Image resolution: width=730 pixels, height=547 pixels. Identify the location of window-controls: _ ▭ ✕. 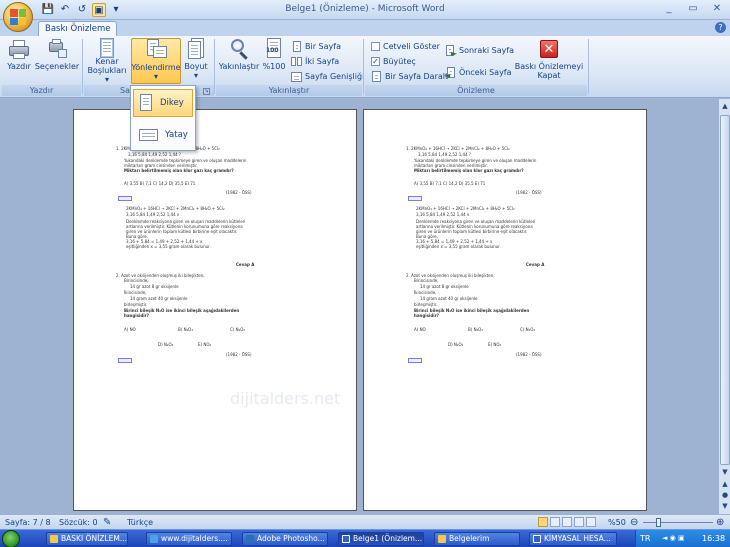
(693, 9).